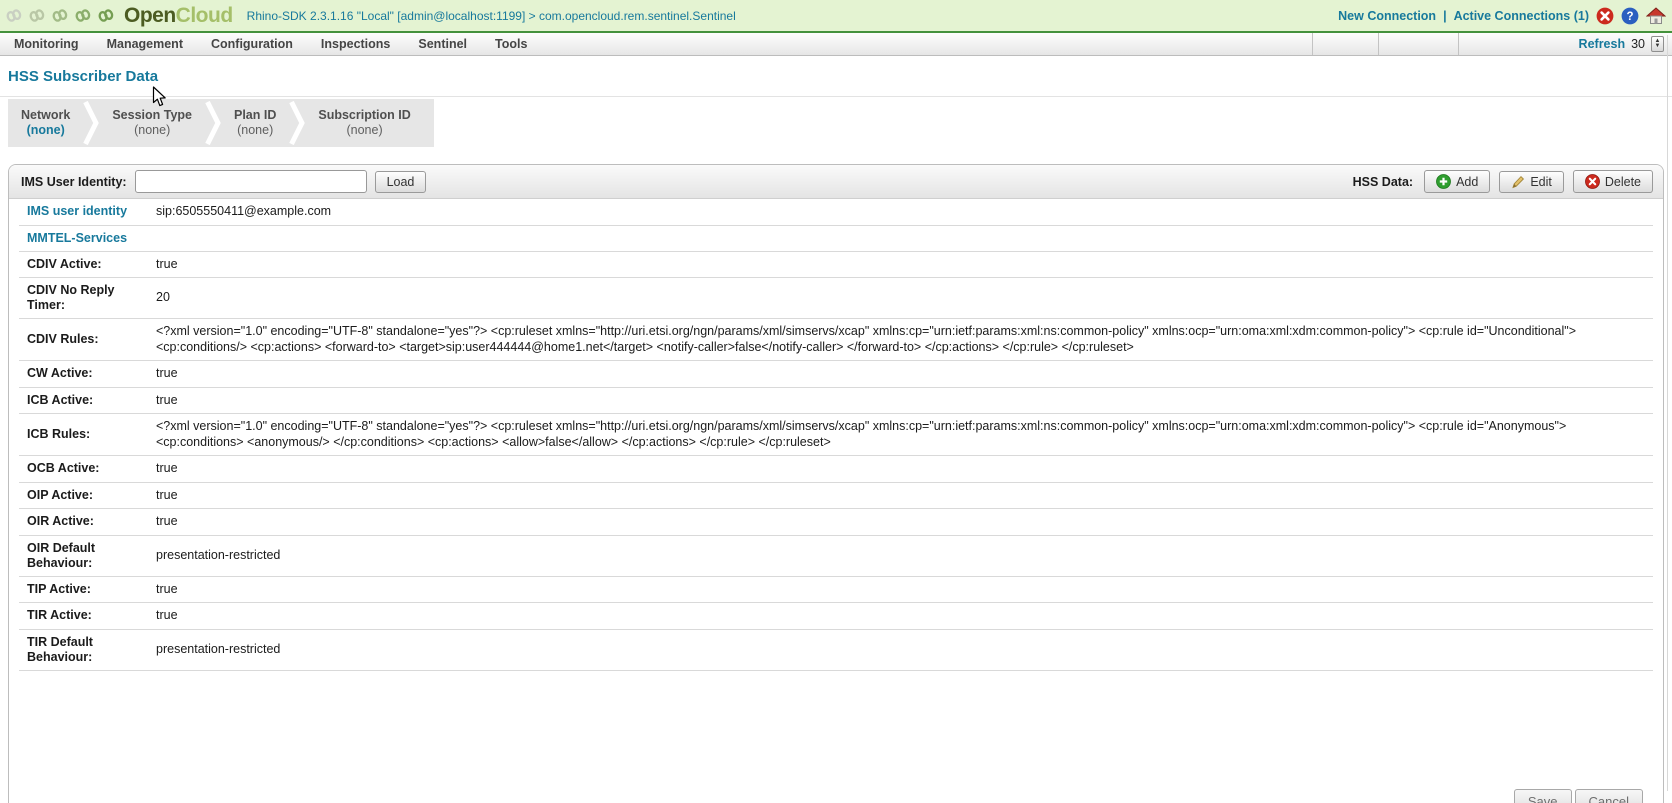 This screenshot has height=803, width=1672. I want to click on new-connection-link: New Connection, so click(1387, 16).